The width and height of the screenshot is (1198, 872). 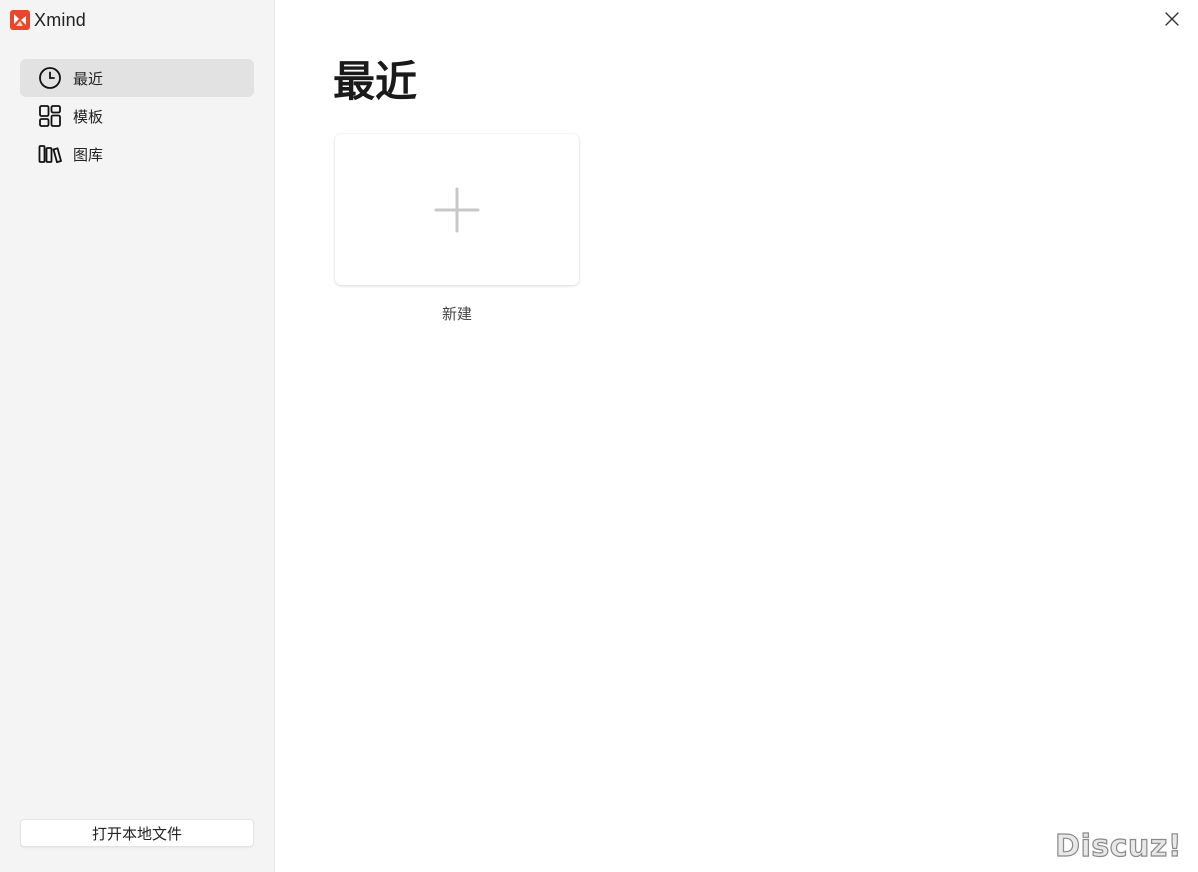 What do you see at coordinates (88, 154) in the screenshot?
I see `sidebar-item-label: 图库` at bounding box center [88, 154].